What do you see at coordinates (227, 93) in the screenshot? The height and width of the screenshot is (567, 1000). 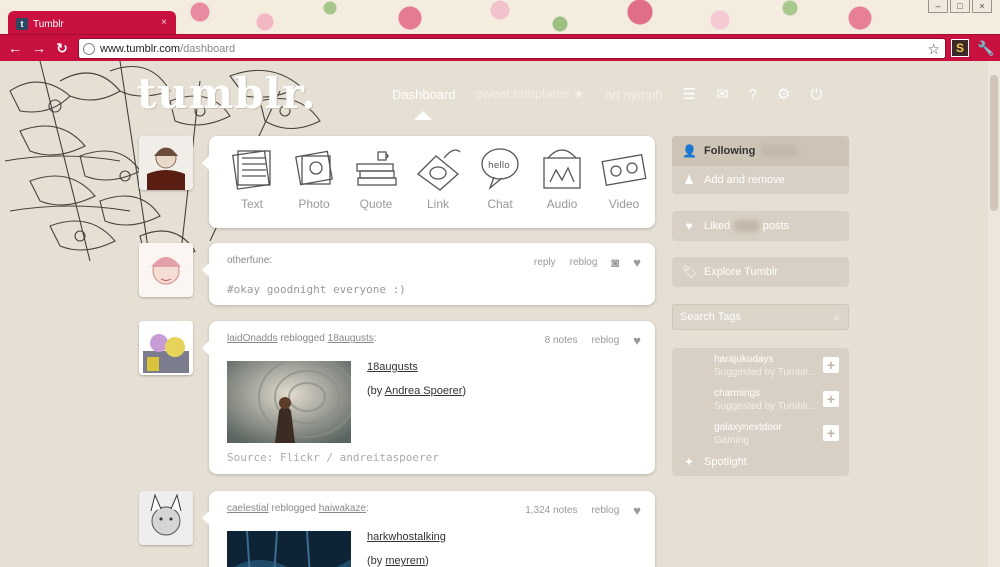 I see `tumblr-logo: tumblr.` at bounding box center [227, 93].